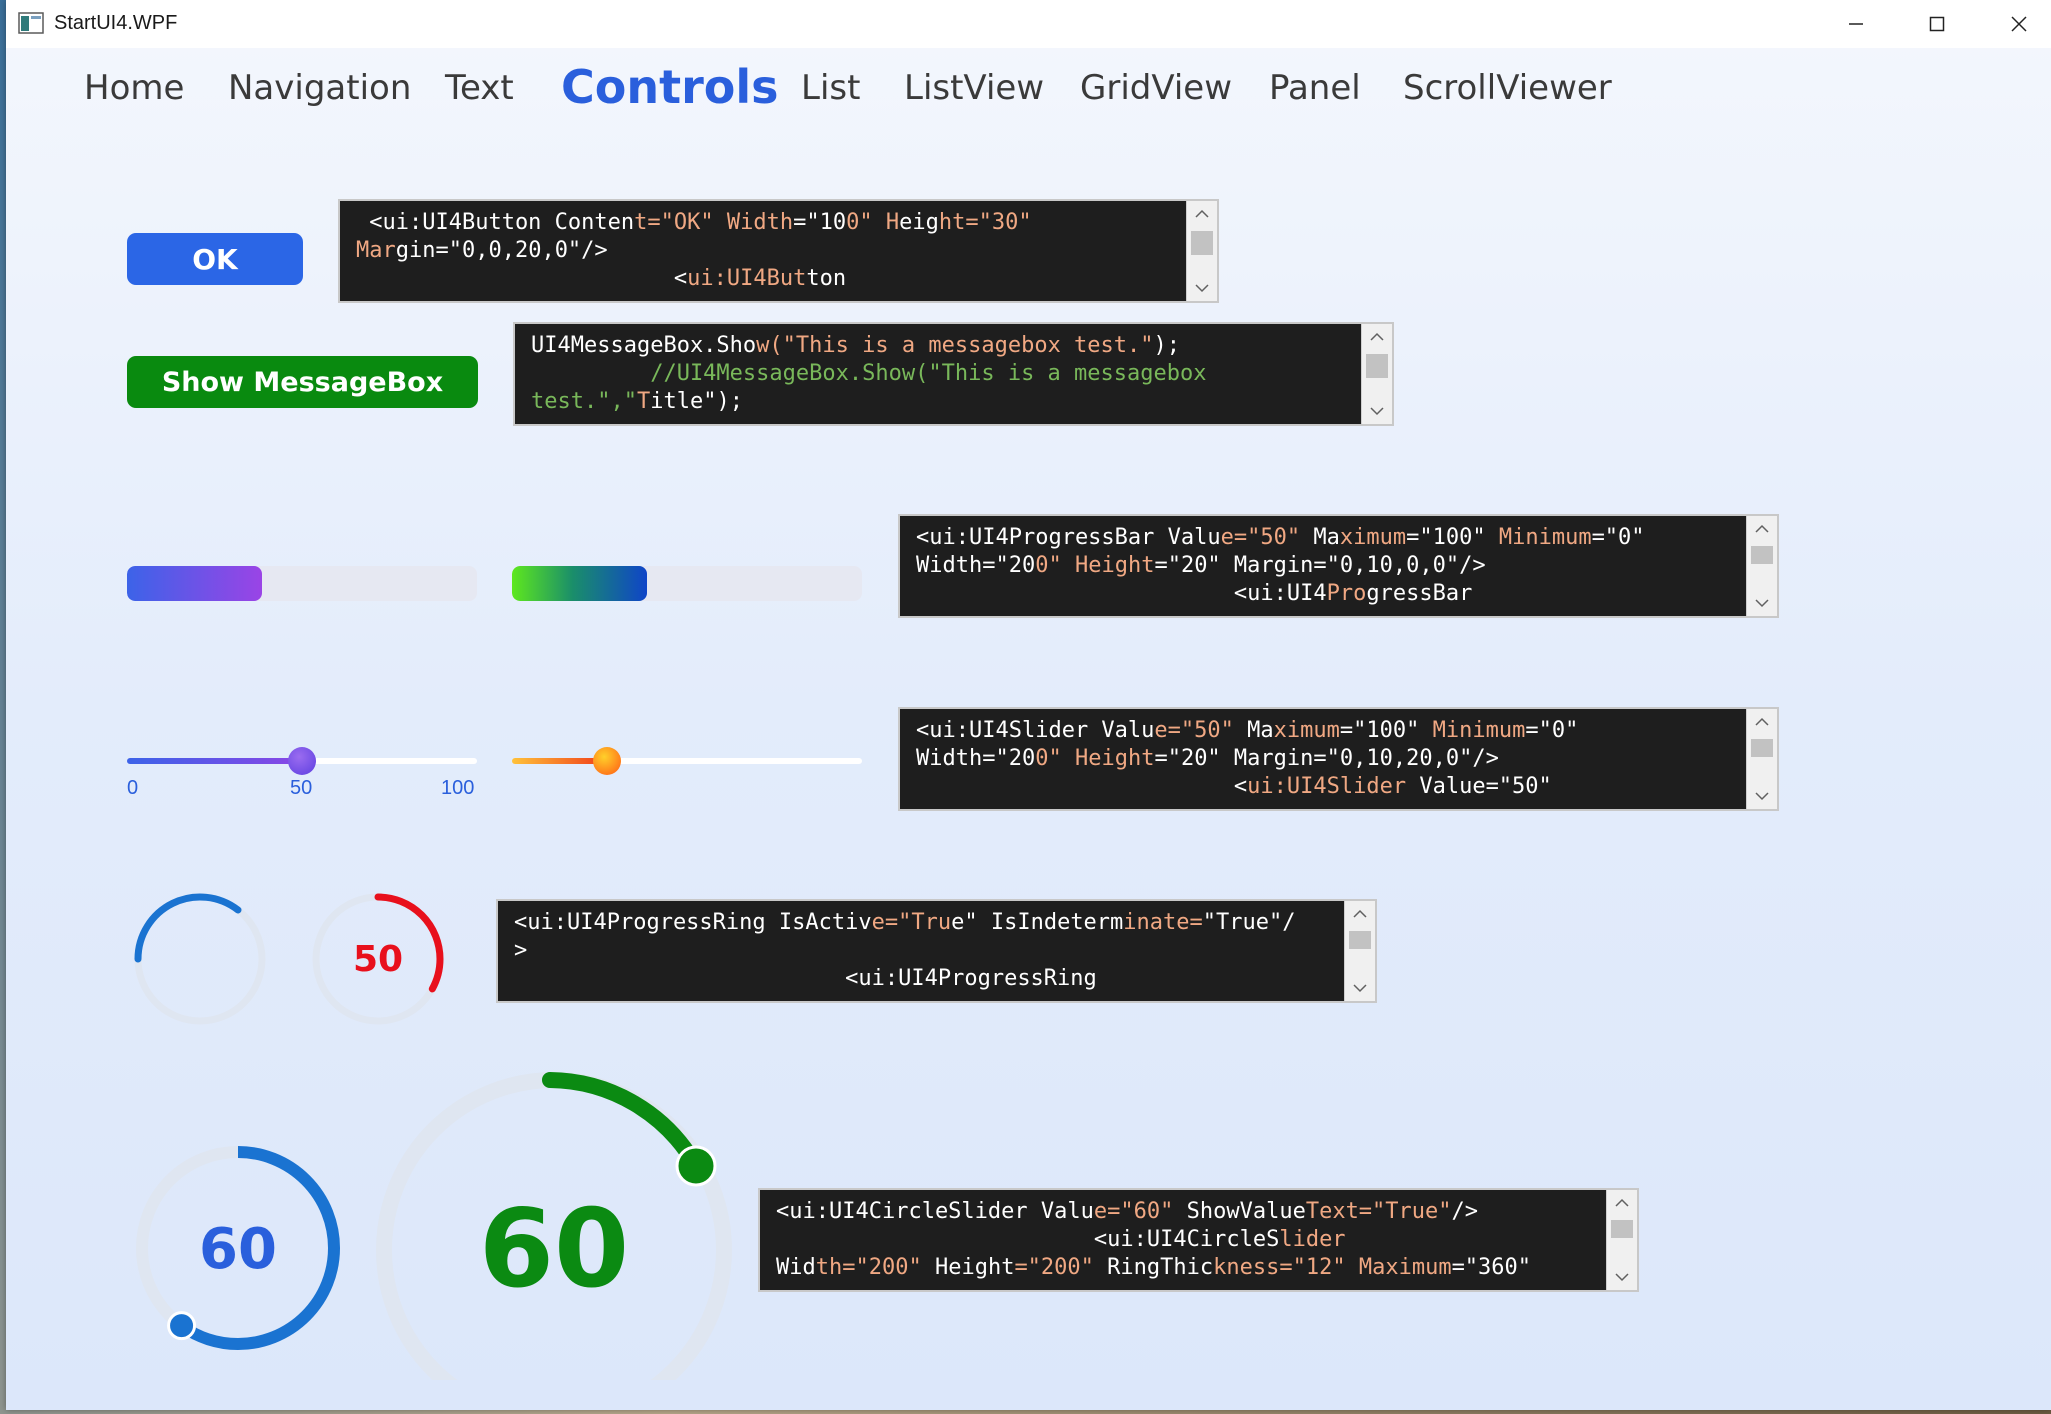  I want to click on show-messagebox-button: Show MessageBox, so click(302, 382).